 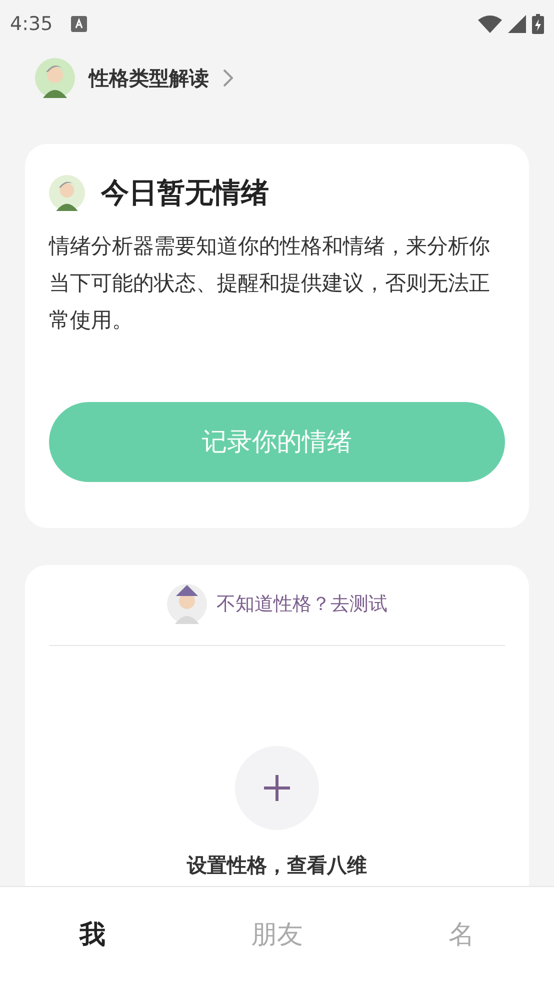 What do you see at coordinates (185, 193) in the screenshot?
I see `mood-title: 今日暂无情绪` at bounding box center [185, 193].